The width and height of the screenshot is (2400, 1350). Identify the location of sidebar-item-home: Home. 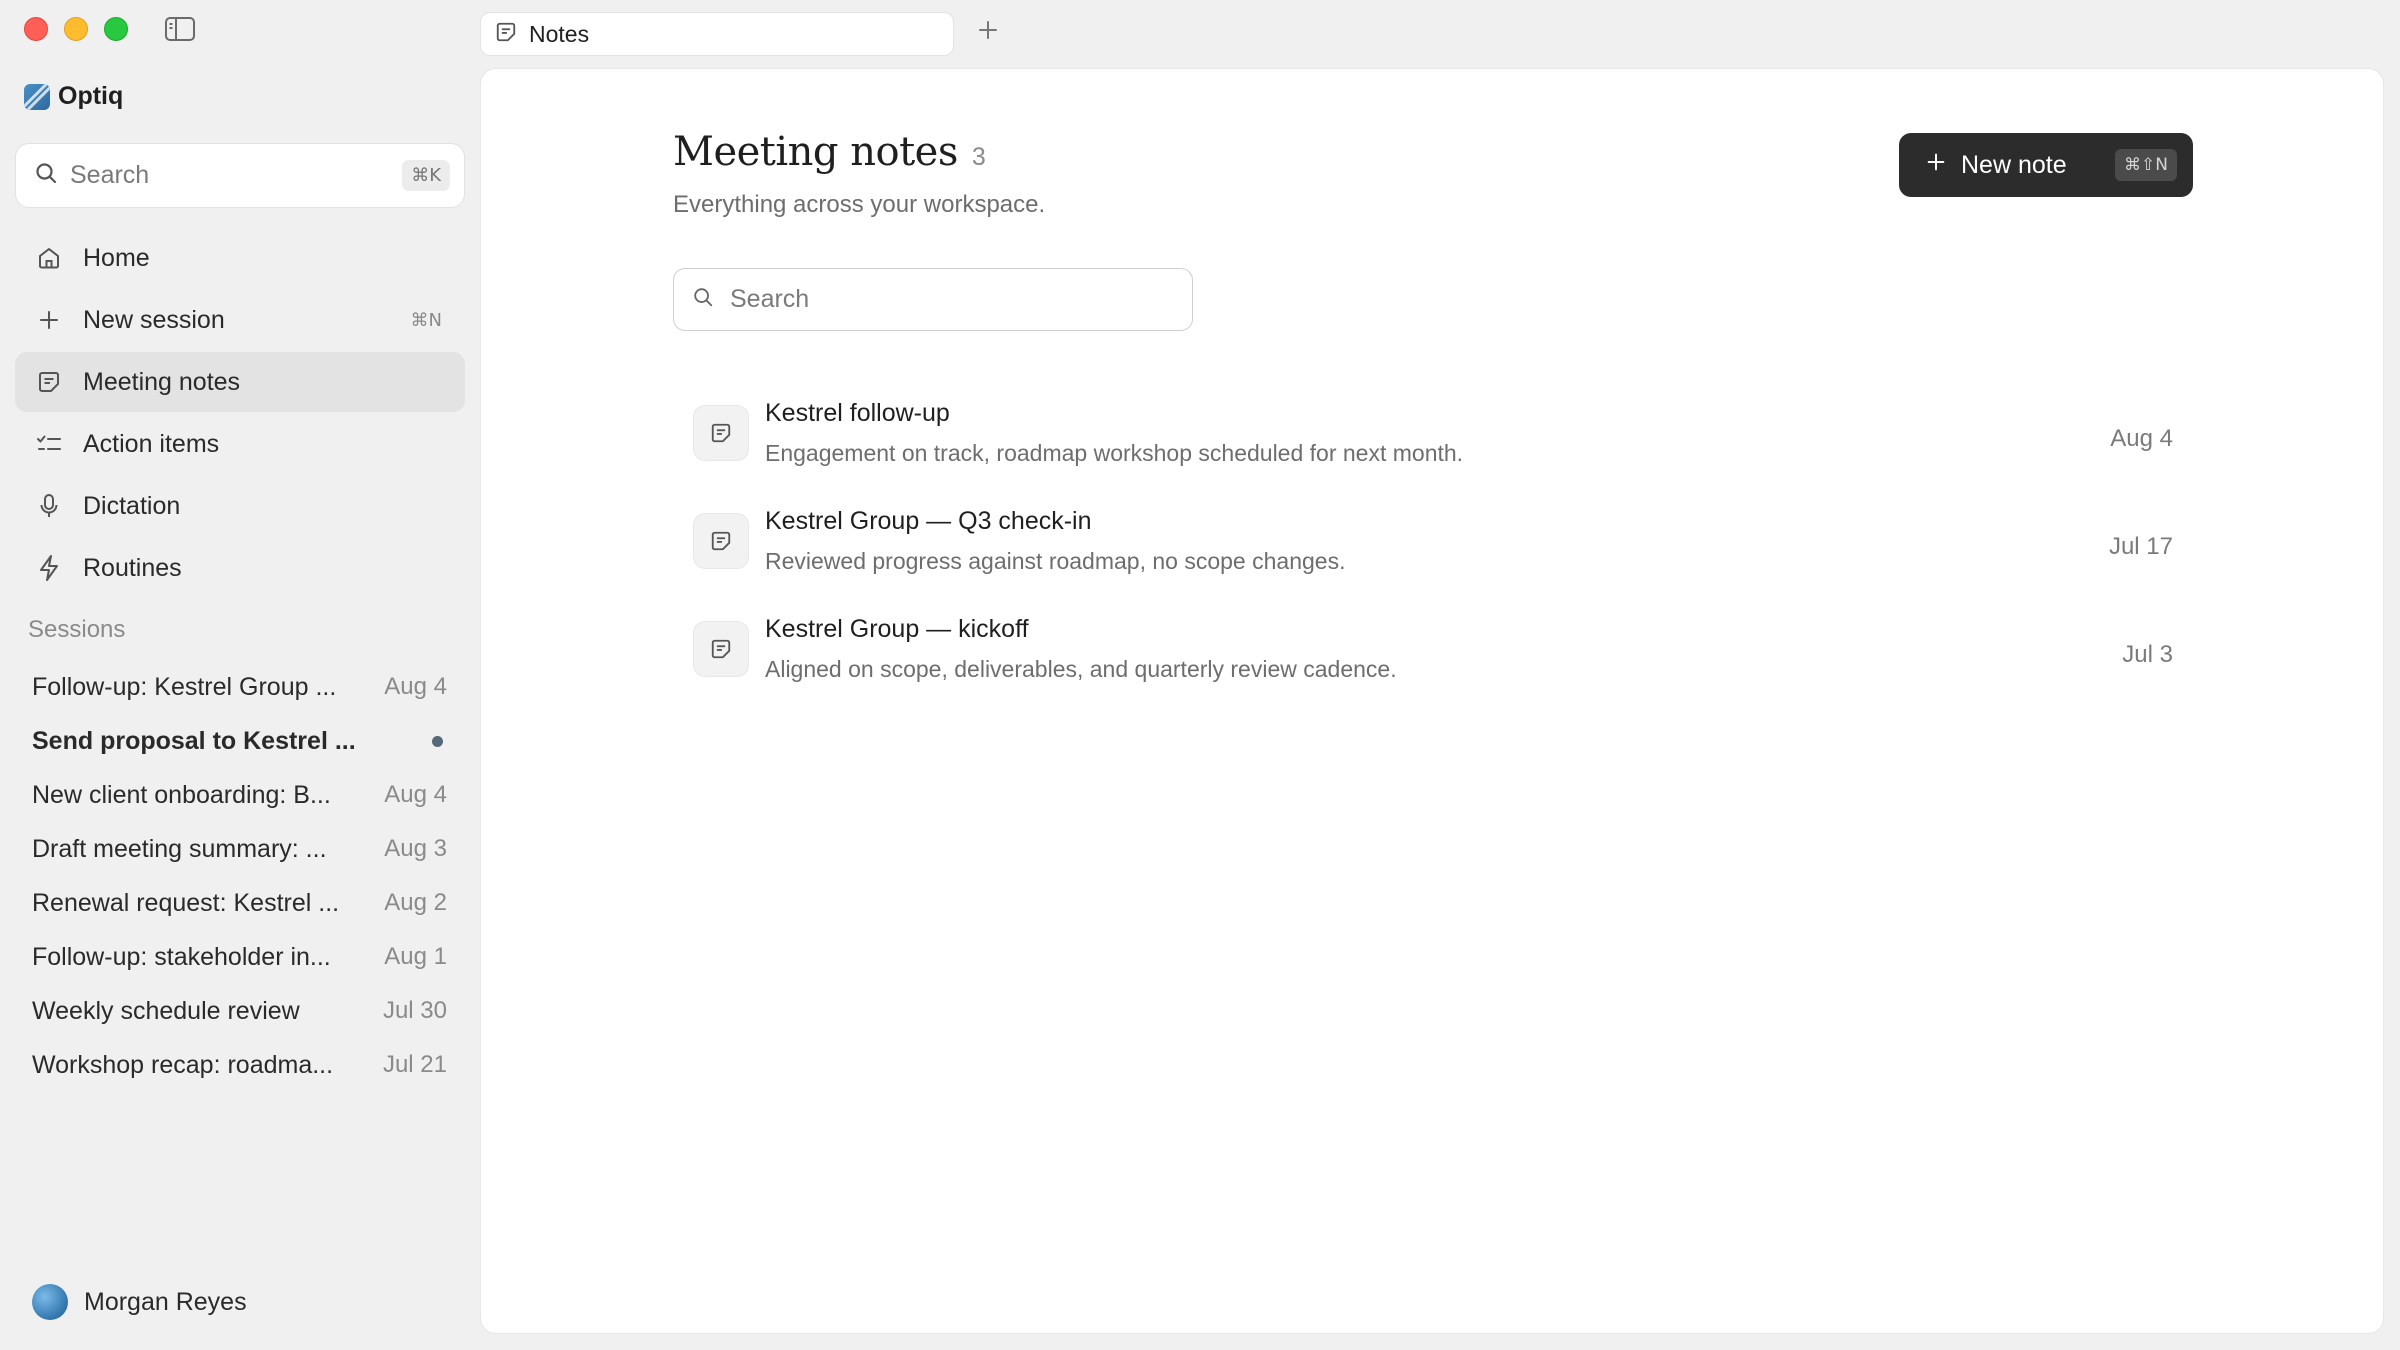
(240, 258).